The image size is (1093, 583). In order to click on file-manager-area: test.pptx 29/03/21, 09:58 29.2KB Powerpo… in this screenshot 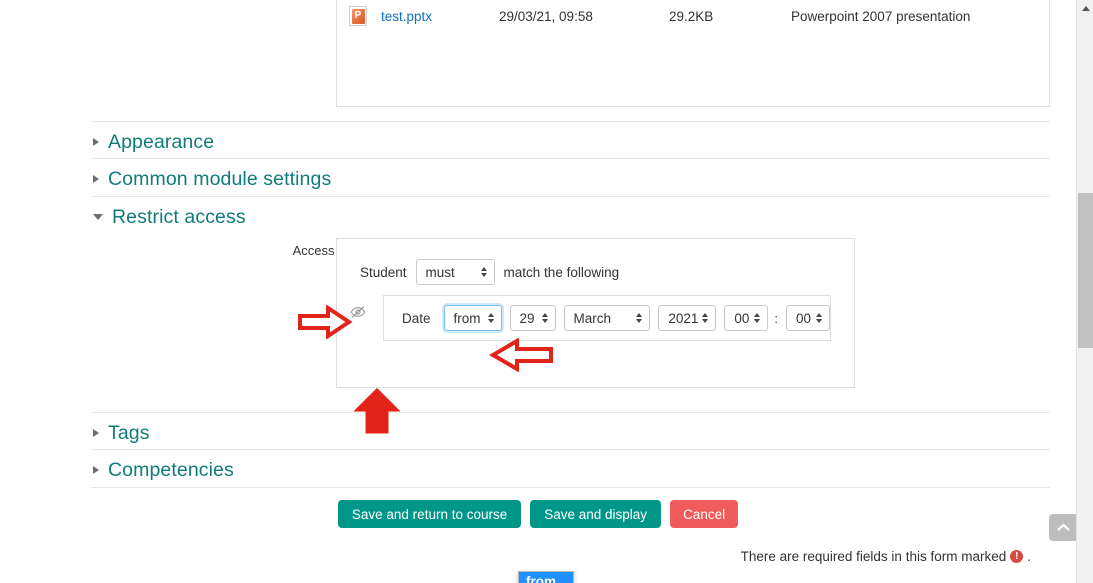, I will do `click(693, 53)`.